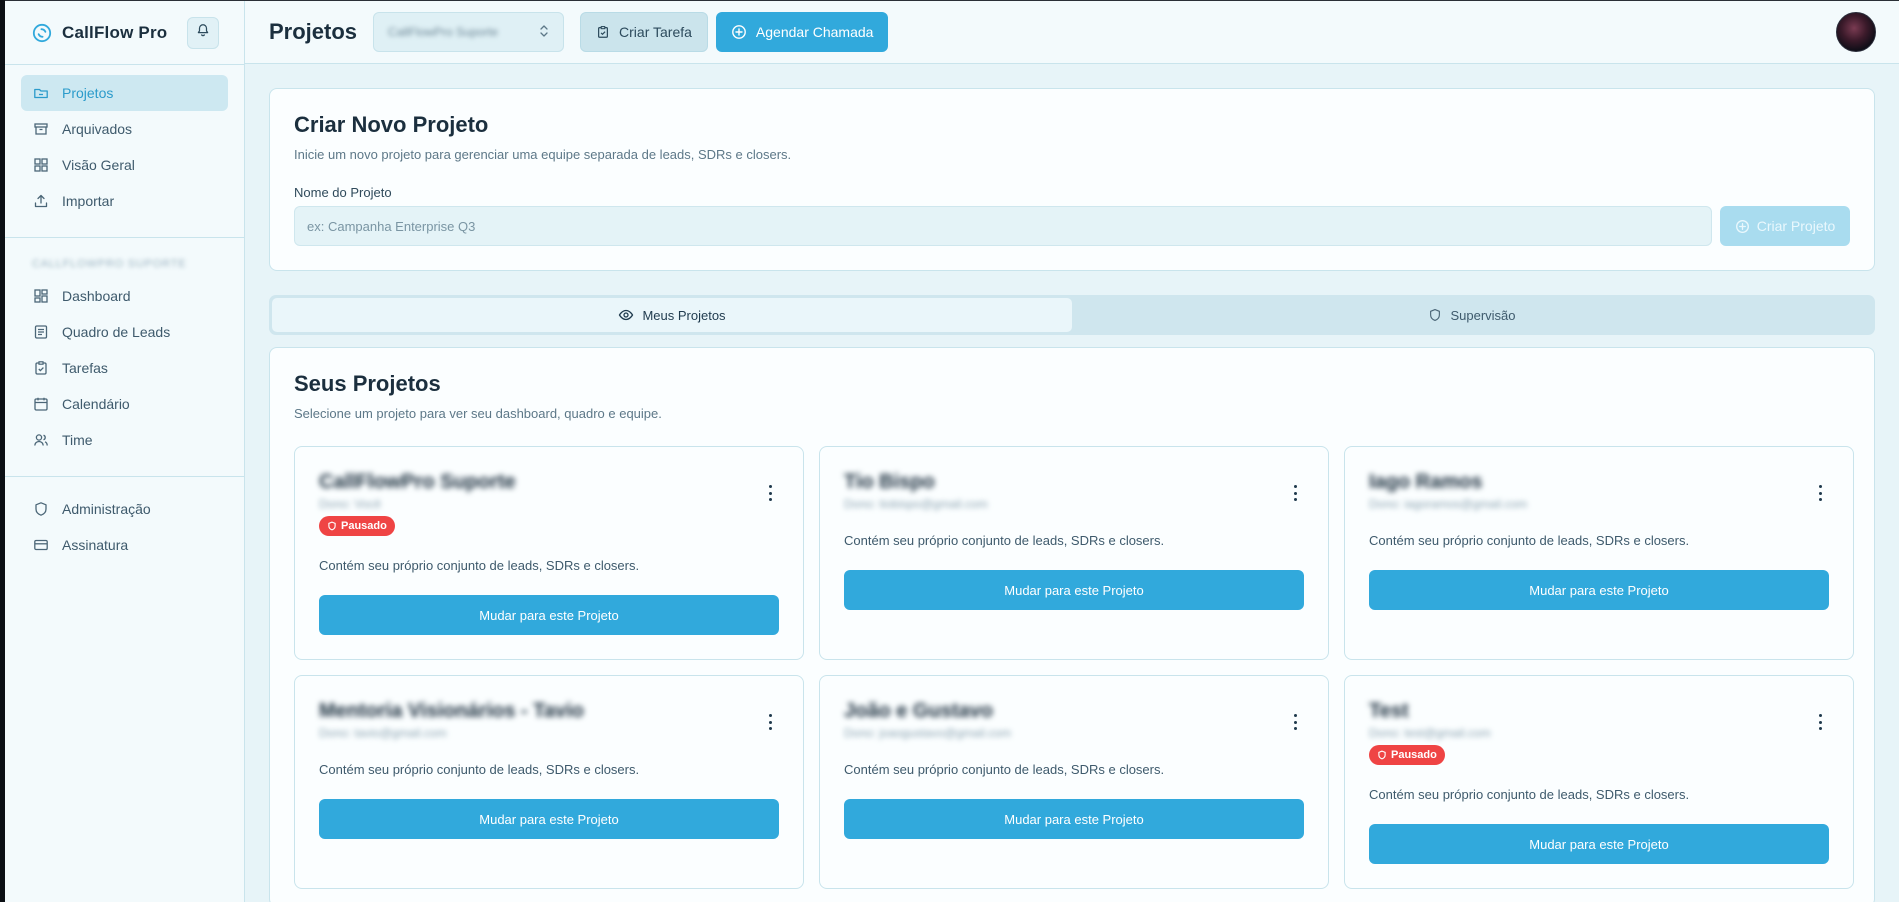 The image size is (1899, 902). I want to click on credit-card-icon, so click(41, 545).